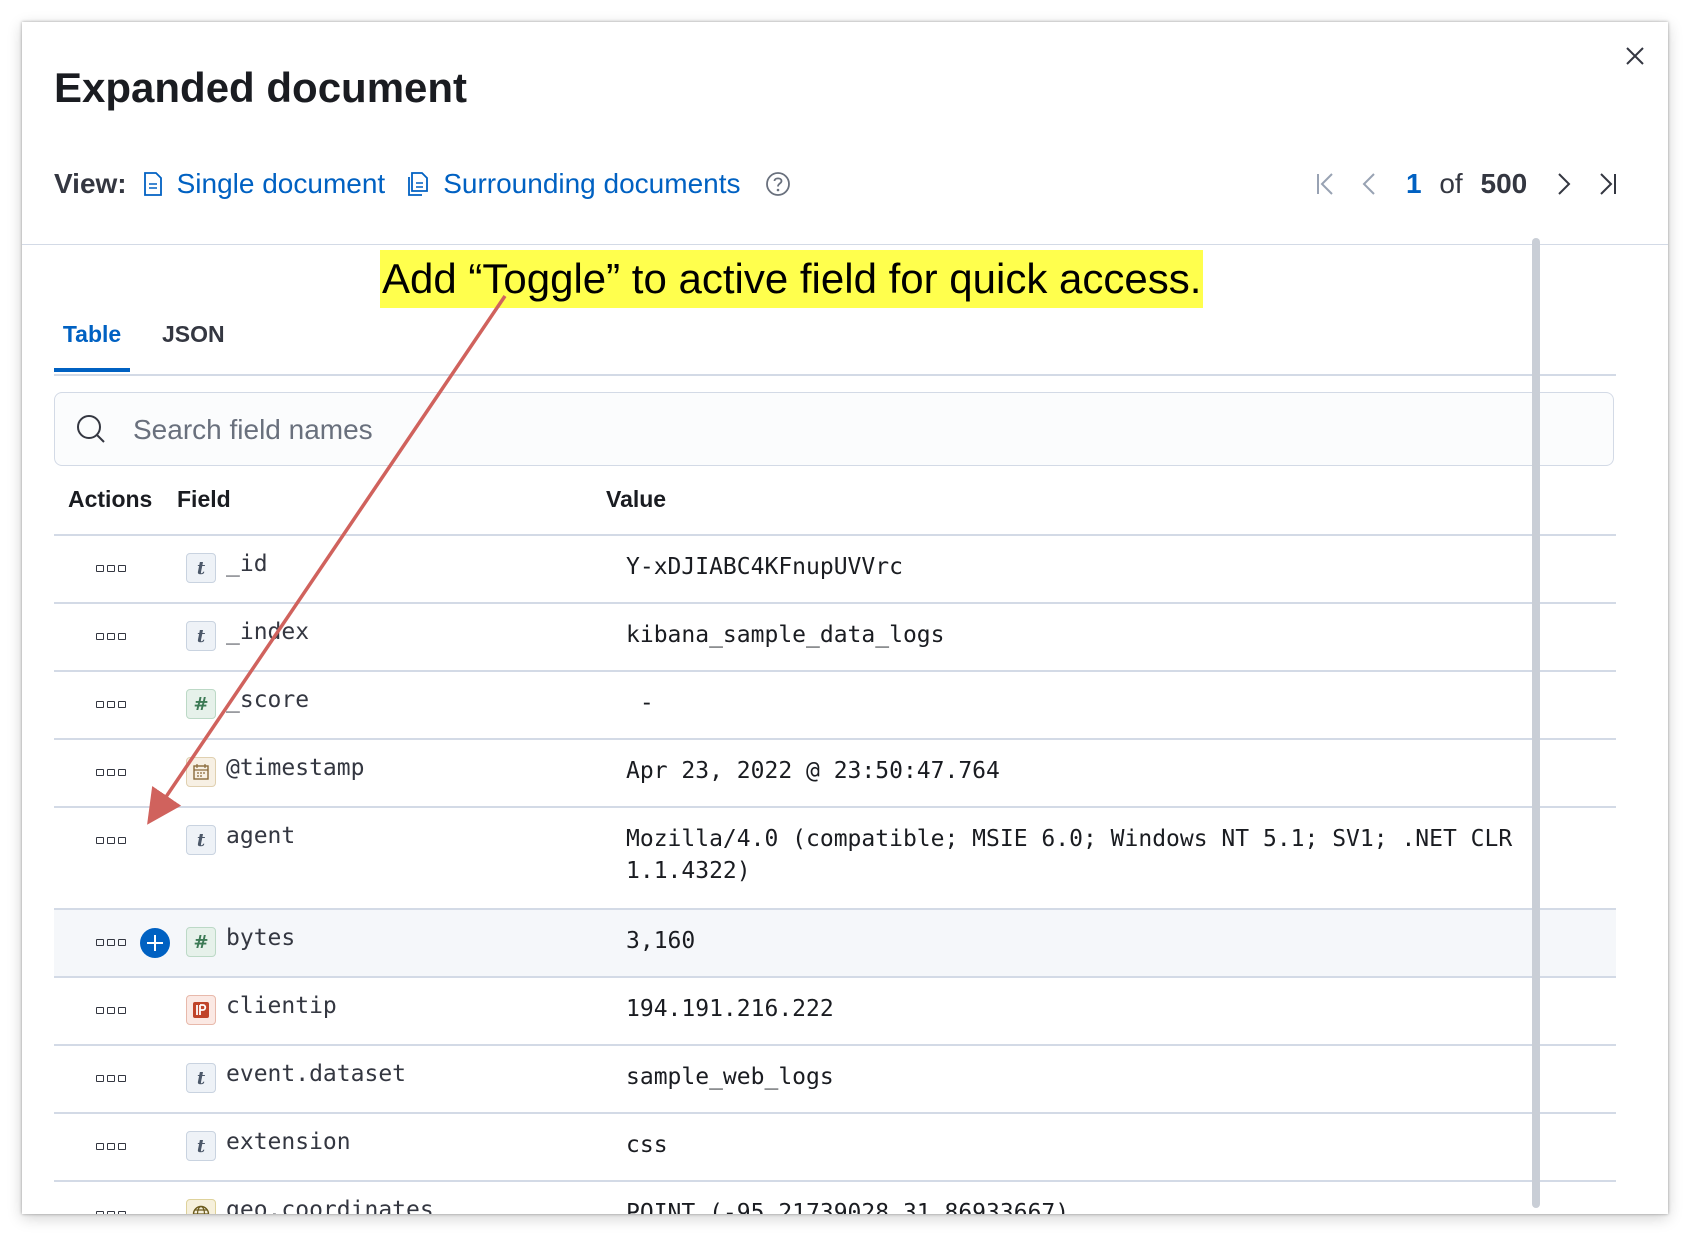 This screenshot has height=1234, width=1688. I want to click on table-row: t extension css, so click(835, 1148).